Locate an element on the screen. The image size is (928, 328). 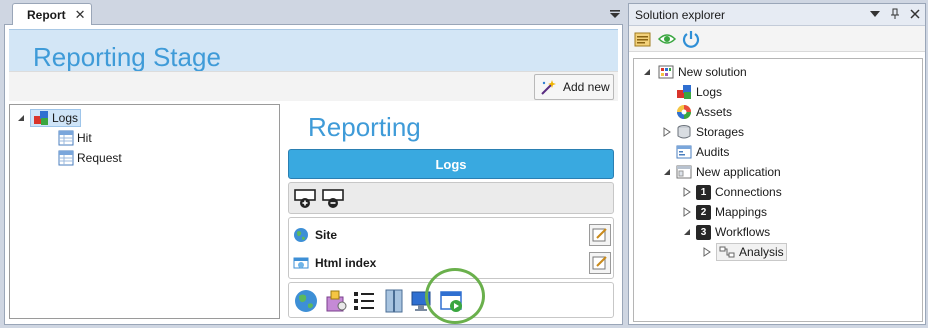
tree-item-workflows: 3 Workflows is located at coordinates (726, 232).